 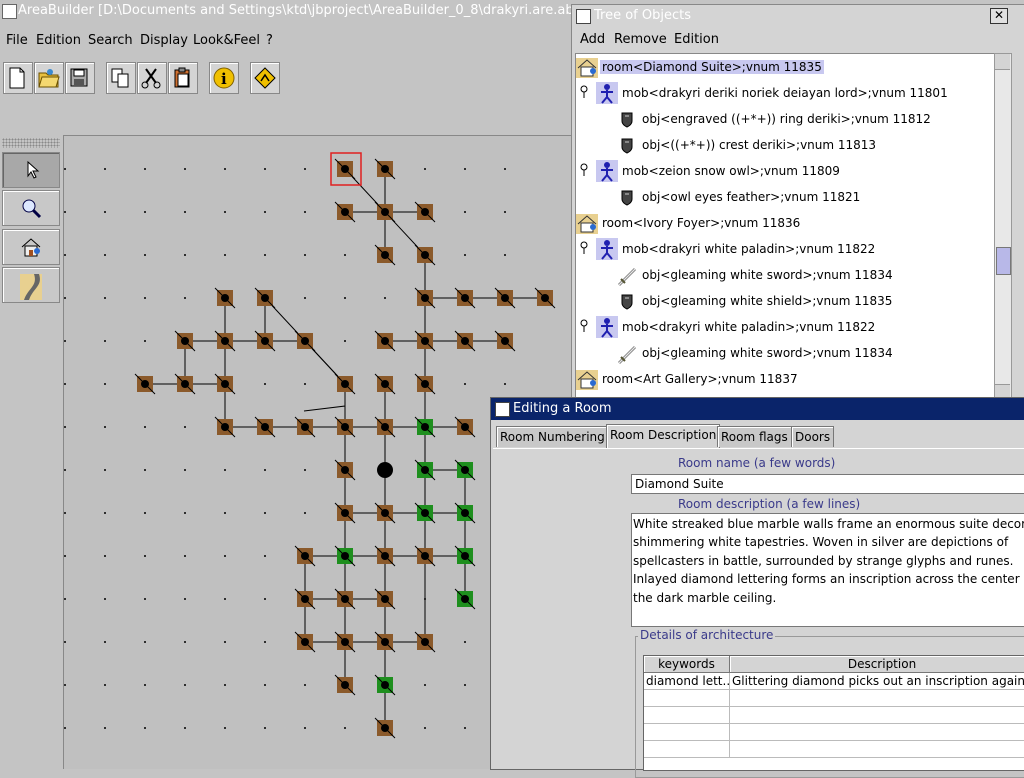 I want to click on tab-room-description: Room Description, so click(x=663, y=436).